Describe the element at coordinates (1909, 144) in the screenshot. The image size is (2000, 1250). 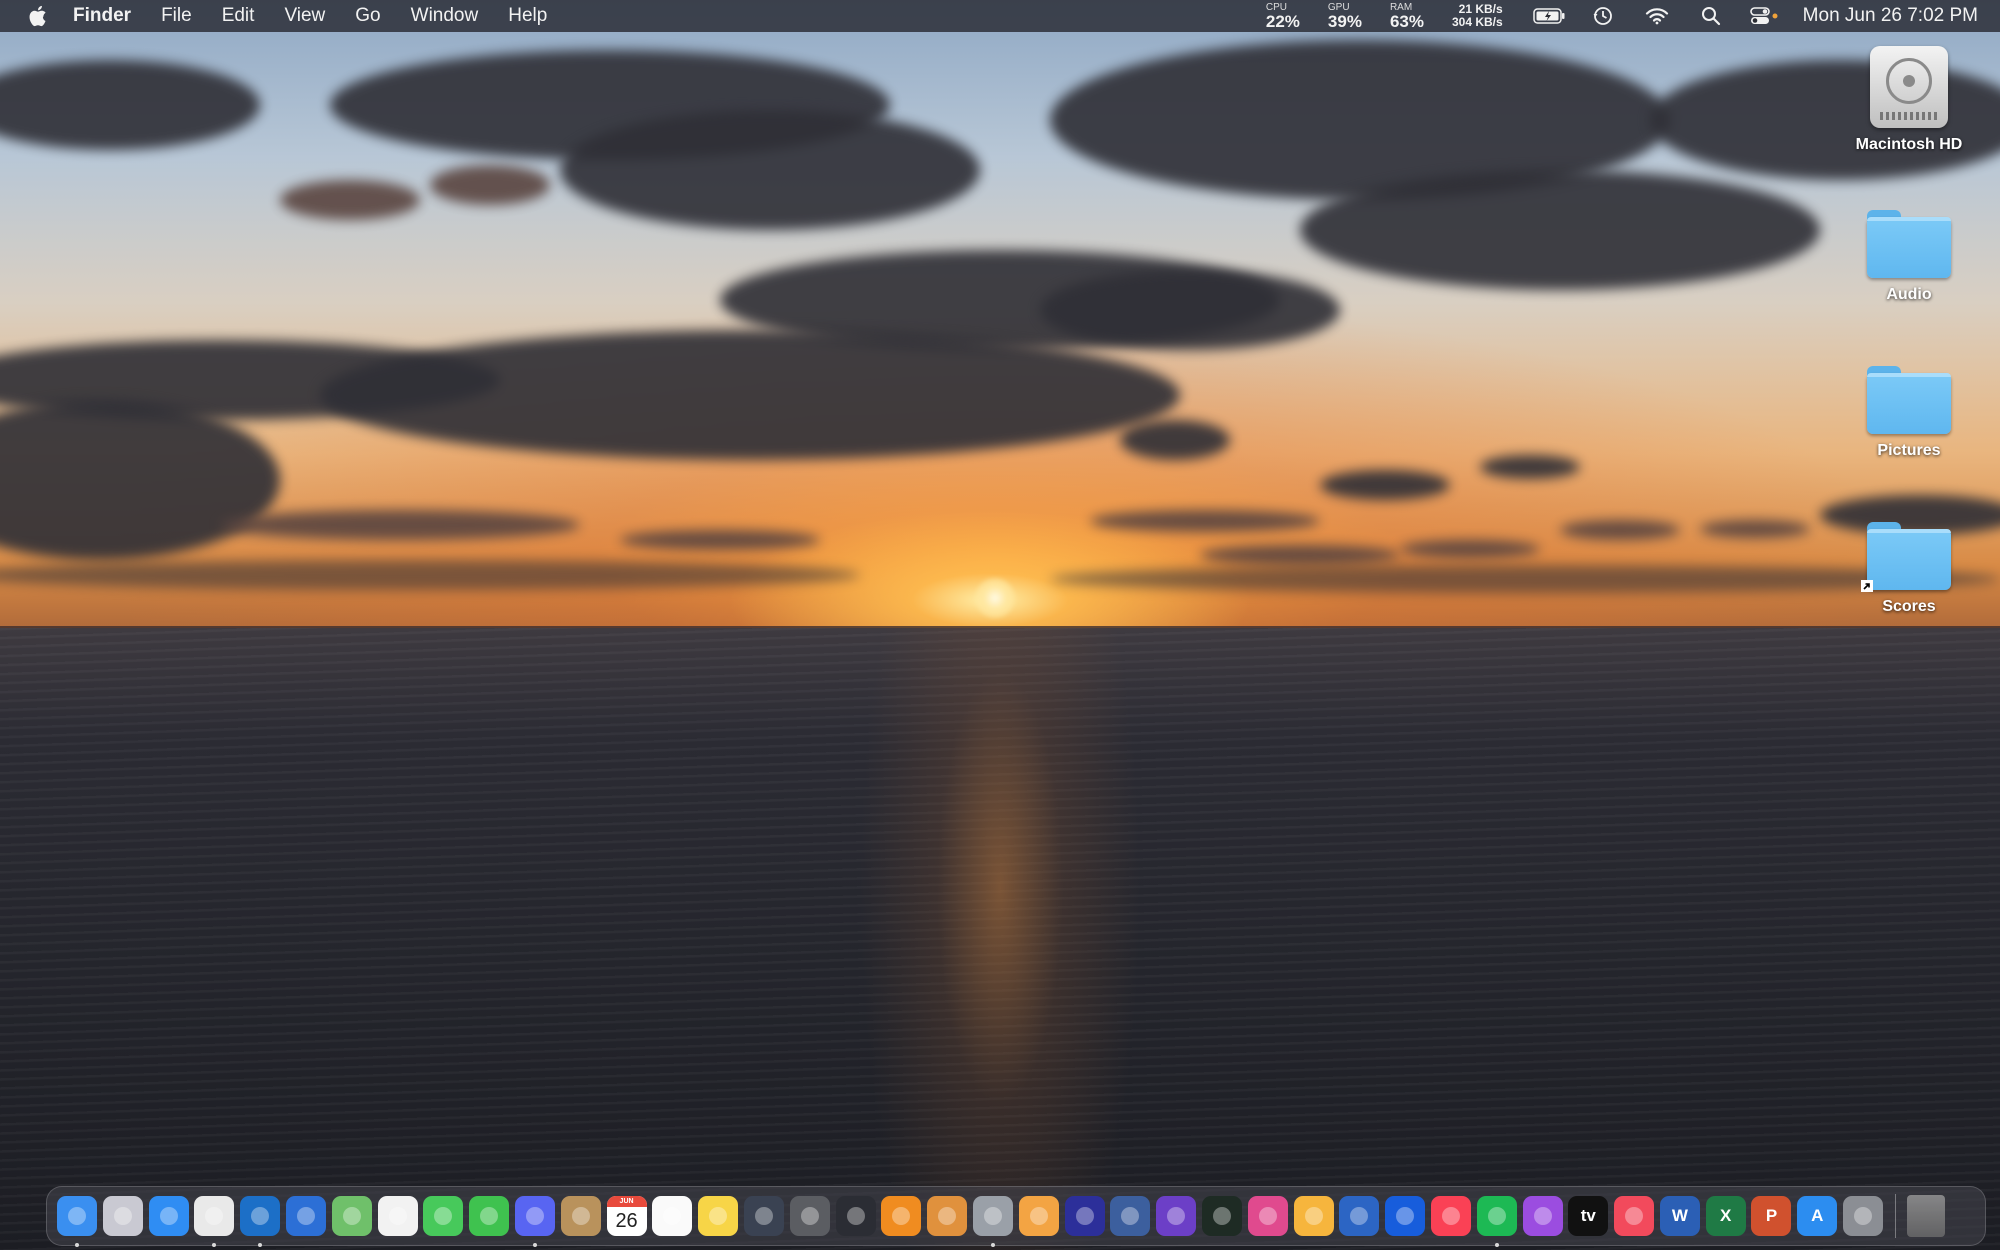
I see `desktop-item-label: Macintosh HD` at that location.